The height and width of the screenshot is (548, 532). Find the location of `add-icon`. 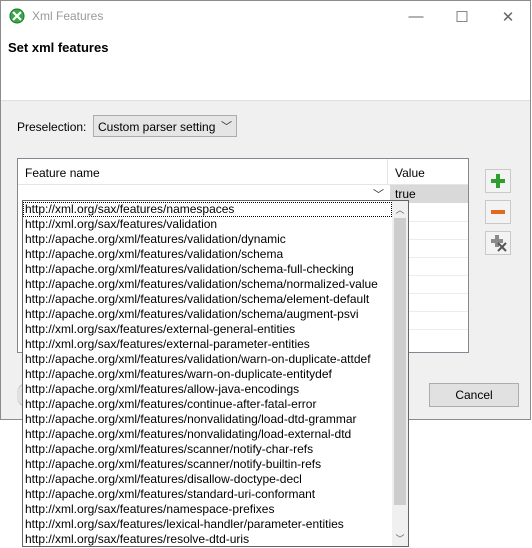

add-icon is located at coordinates (498, 181).